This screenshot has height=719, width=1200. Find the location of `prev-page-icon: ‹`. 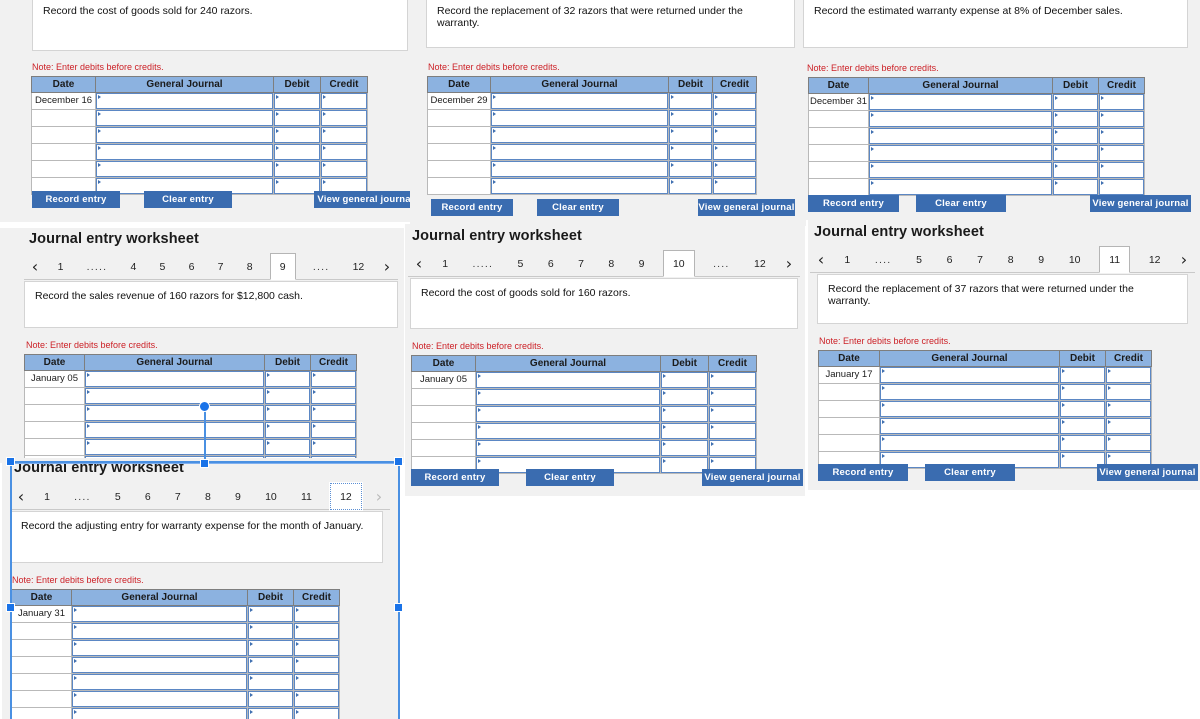

prev-page-icon: ‹ is located at coordinates (821, 260).